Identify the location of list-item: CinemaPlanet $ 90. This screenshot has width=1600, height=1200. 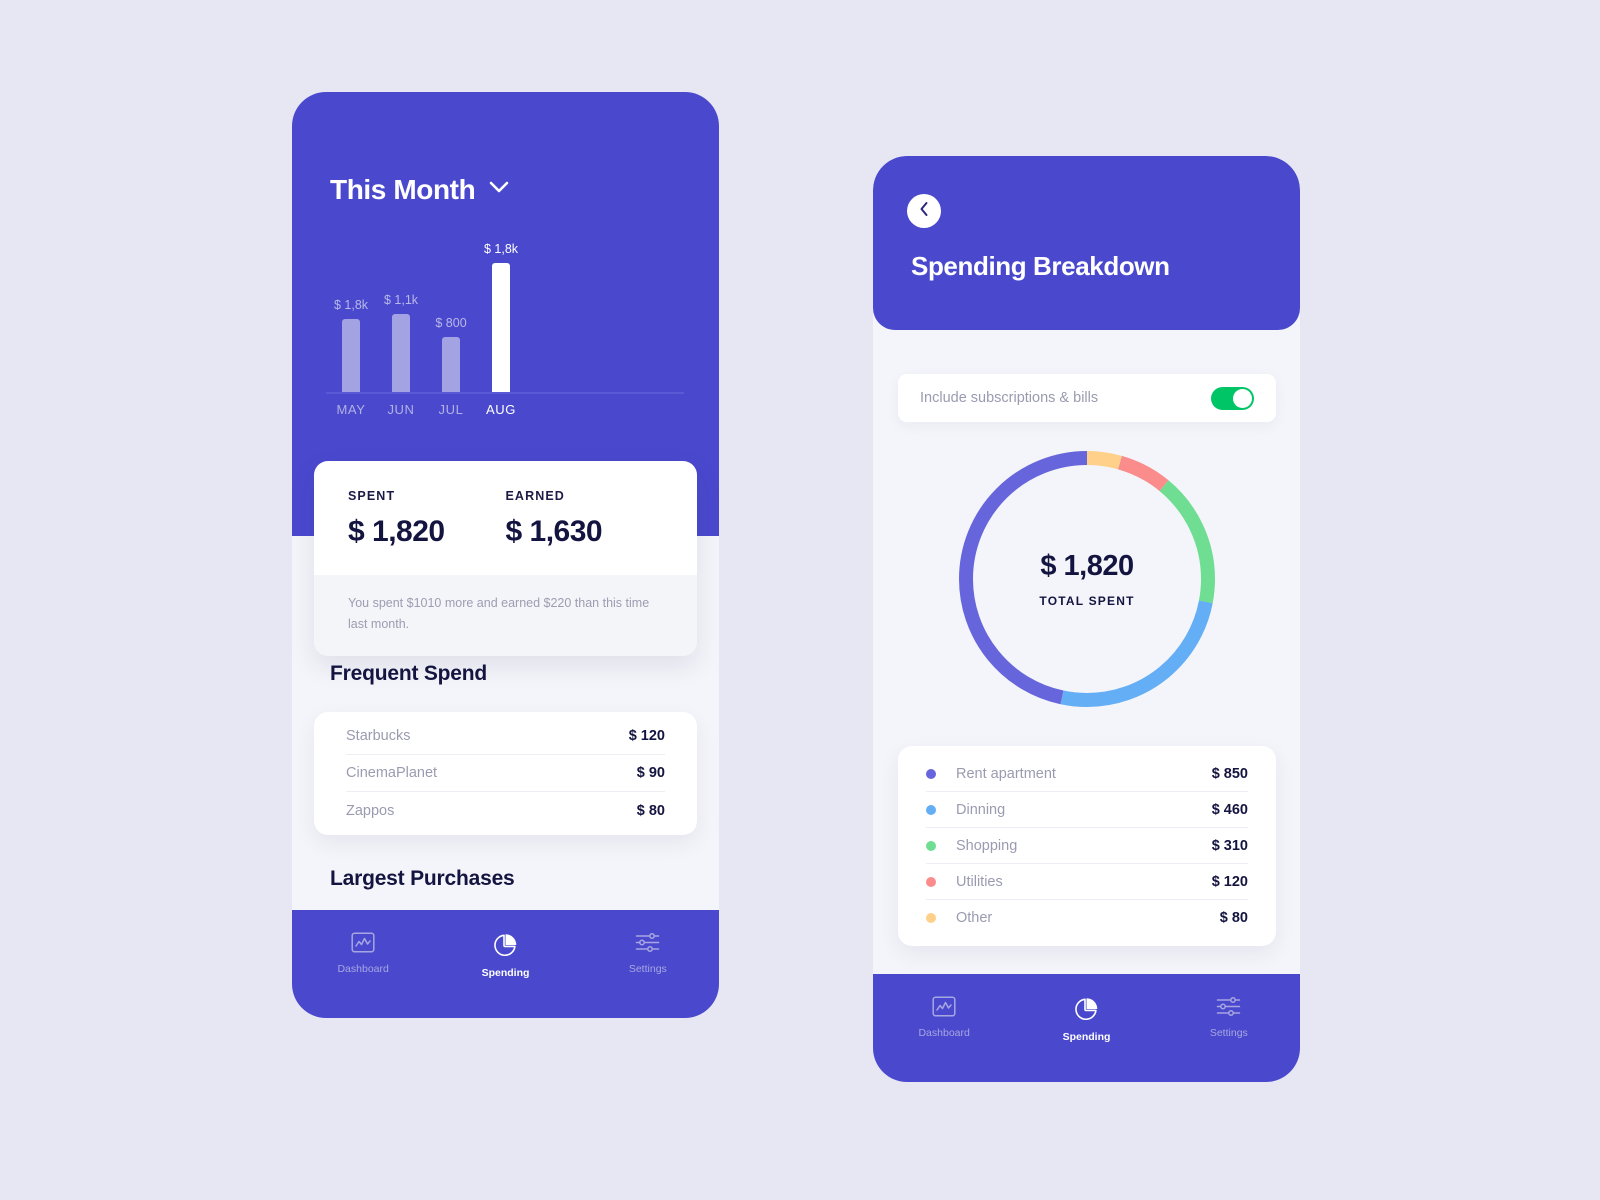
(505, 773).